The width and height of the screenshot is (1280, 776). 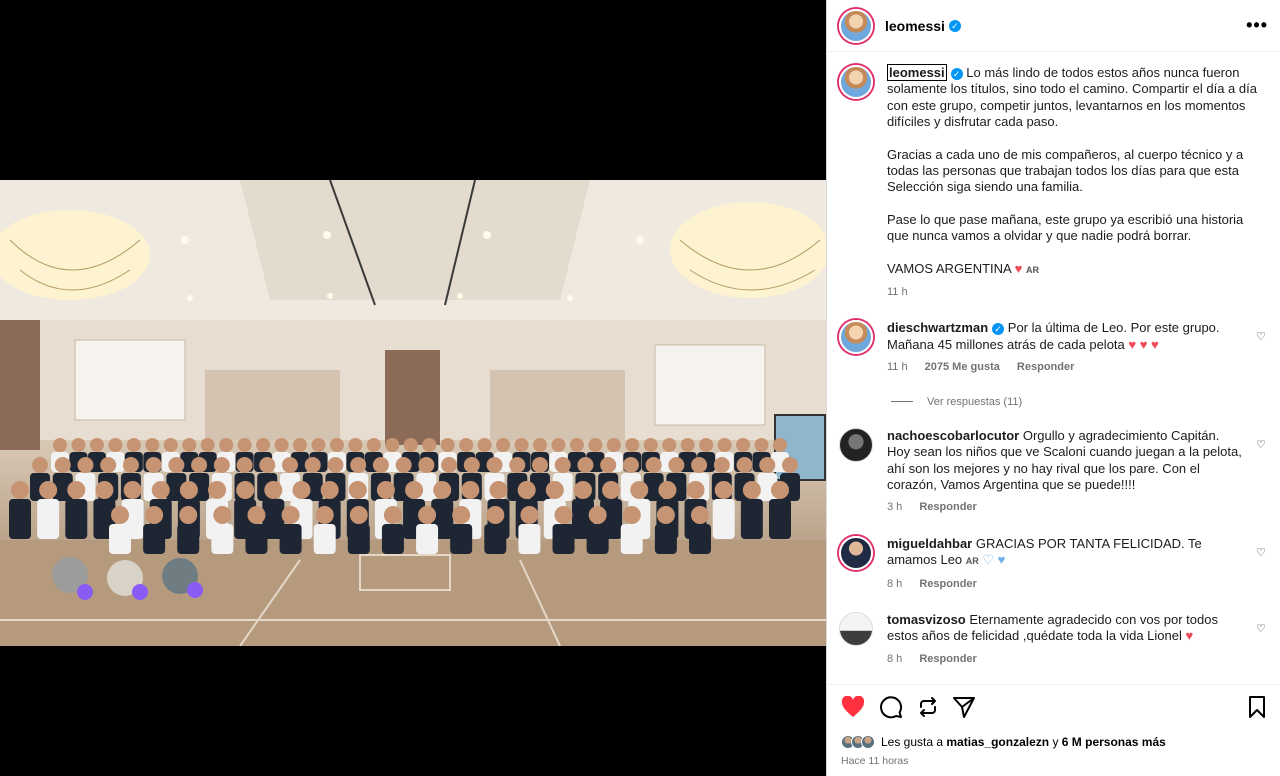 I want to click on posted-time: Hace 11 horas, so click(x=1053, y=761).